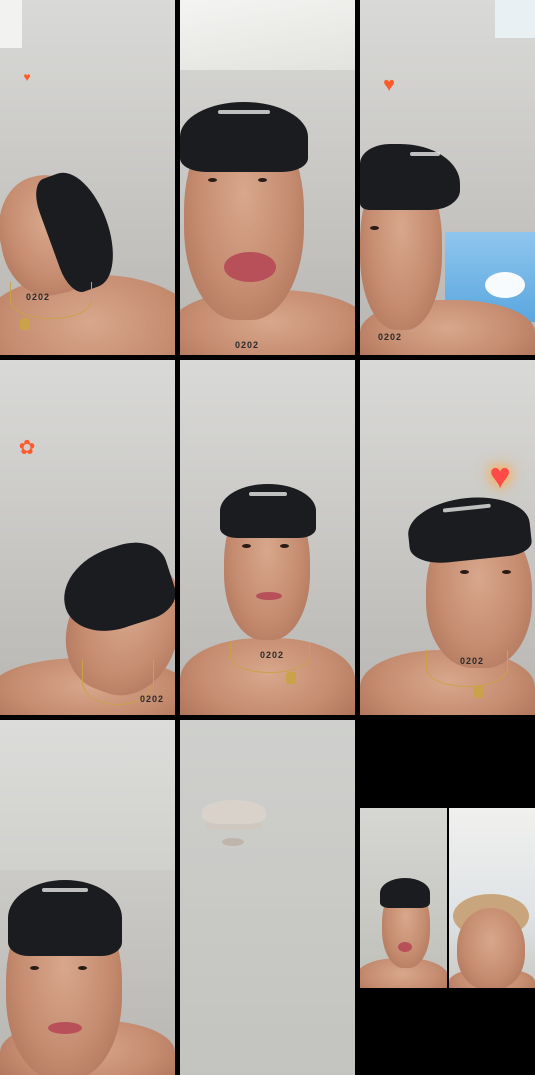  Describe the element at coordinates (87, 537) in the screenshot. I see `video-tile-4: ✿ 0202` at that location.